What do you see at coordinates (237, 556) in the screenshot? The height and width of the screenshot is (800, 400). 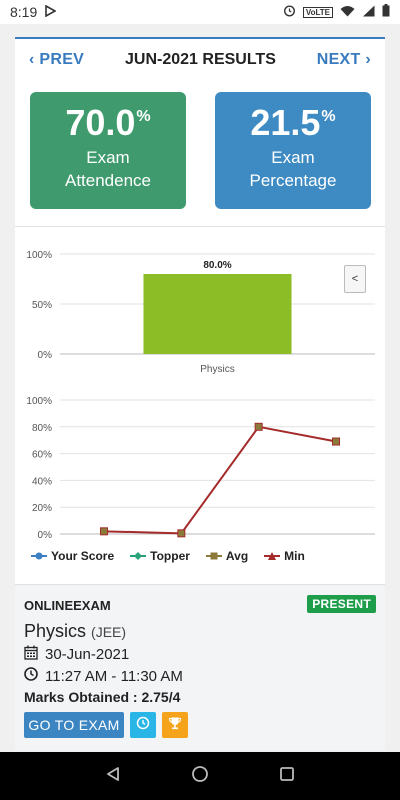 I see `legend-label: Avg` at bounding box center [237, 556].